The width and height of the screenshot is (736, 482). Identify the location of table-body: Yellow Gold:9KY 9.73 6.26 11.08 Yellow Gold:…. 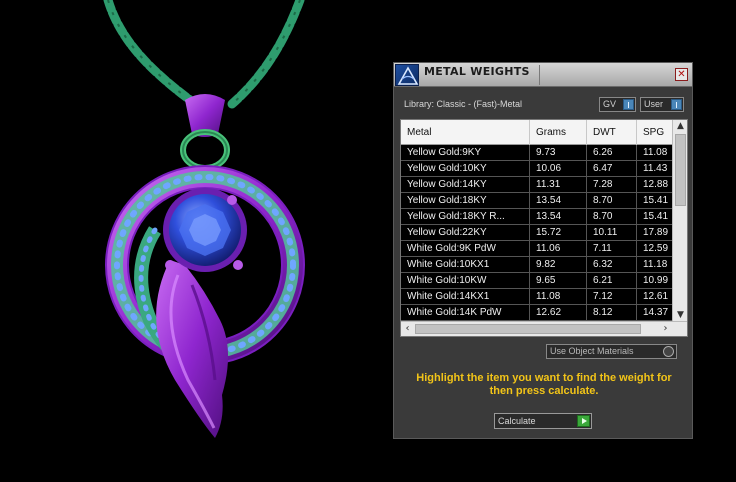
(537, 233).